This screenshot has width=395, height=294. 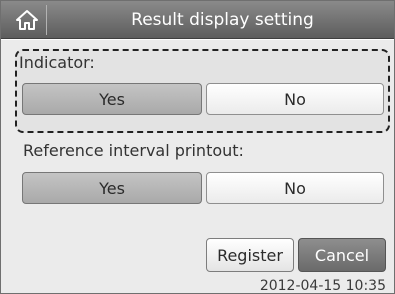 What do you see at coordinates (112, 99) in the screenshot?
I see `indicator-yes-button: Yes` at bounding box center [112, 99].